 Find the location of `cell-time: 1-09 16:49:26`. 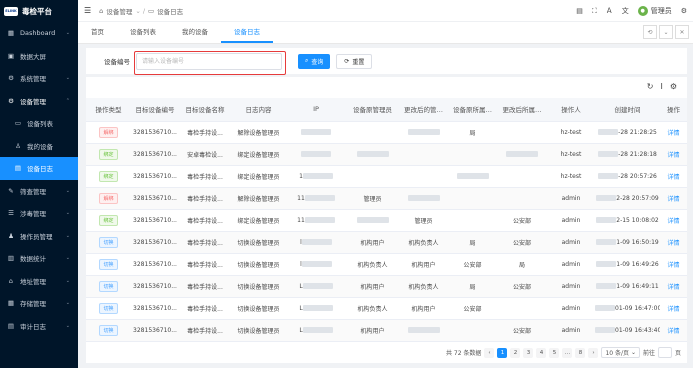

cell-time: 1-09 16:49:26 is located at coordinates (627, 264).